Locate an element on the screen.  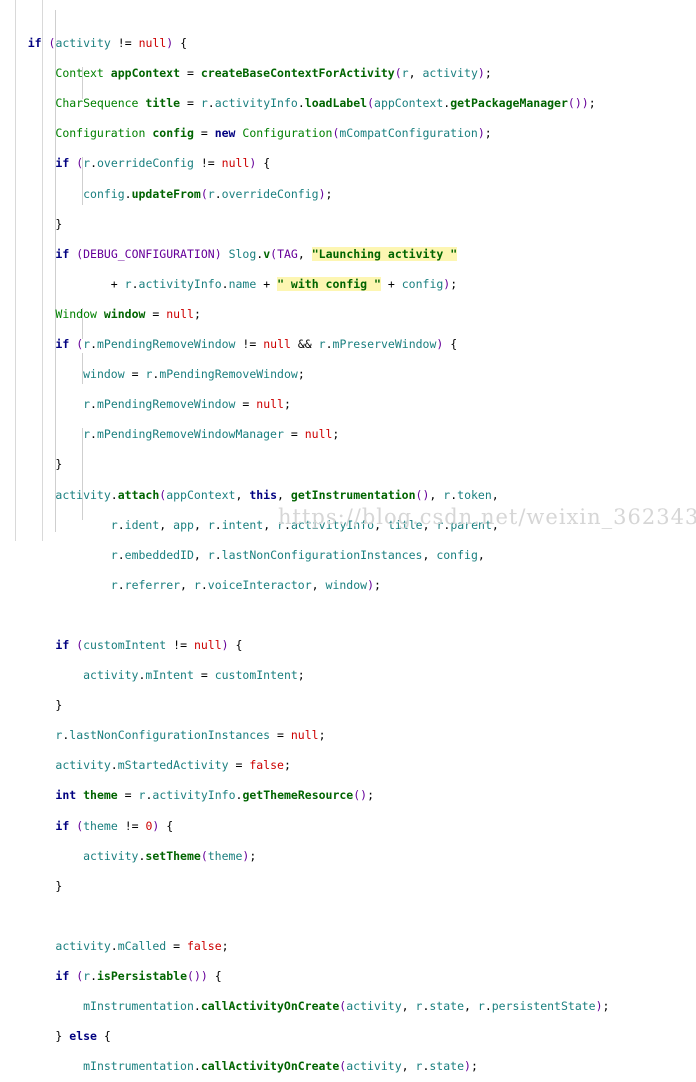
code-line: r.lastNonConfigurationInstances = null; is located at coordinates (190, 735).